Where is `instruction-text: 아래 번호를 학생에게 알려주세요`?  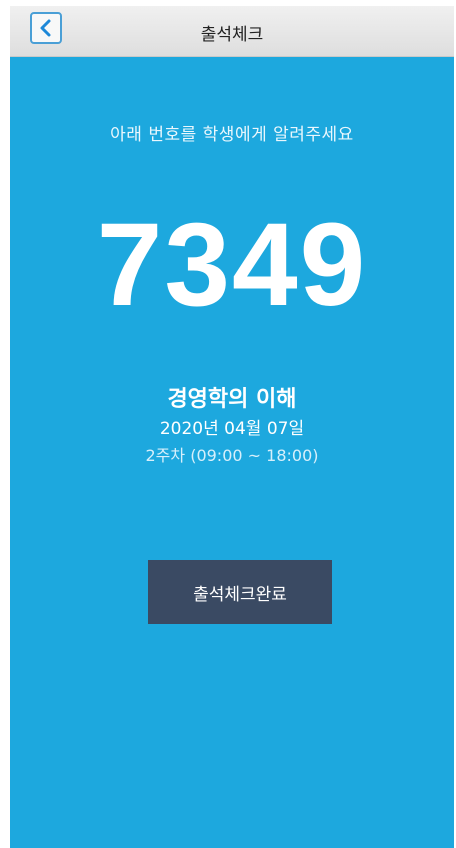 instruction-text: 아래 번호를 학생에게 알려주세요 is located at coordinates (232, 135).